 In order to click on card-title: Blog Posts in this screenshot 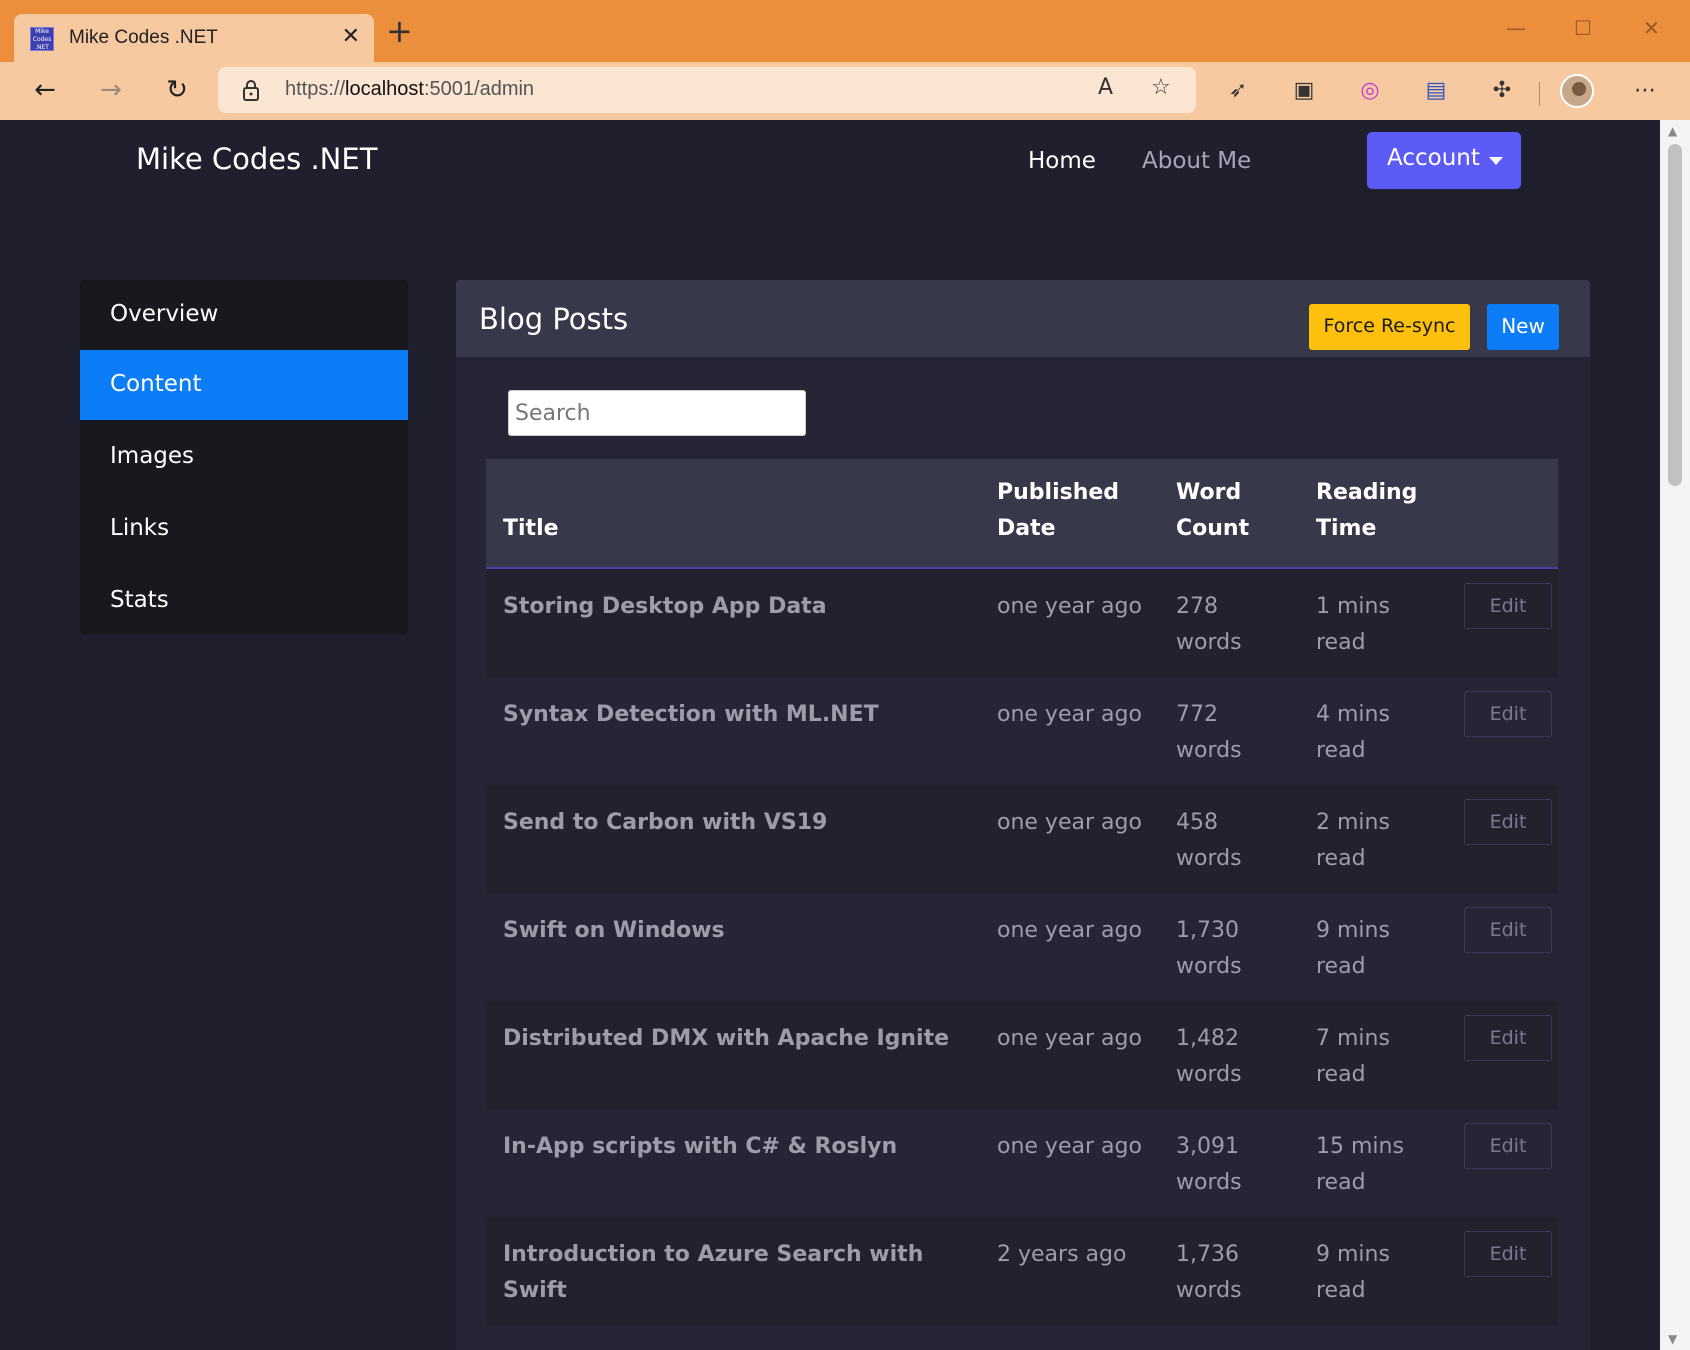, I will do `click(554, 319)`.